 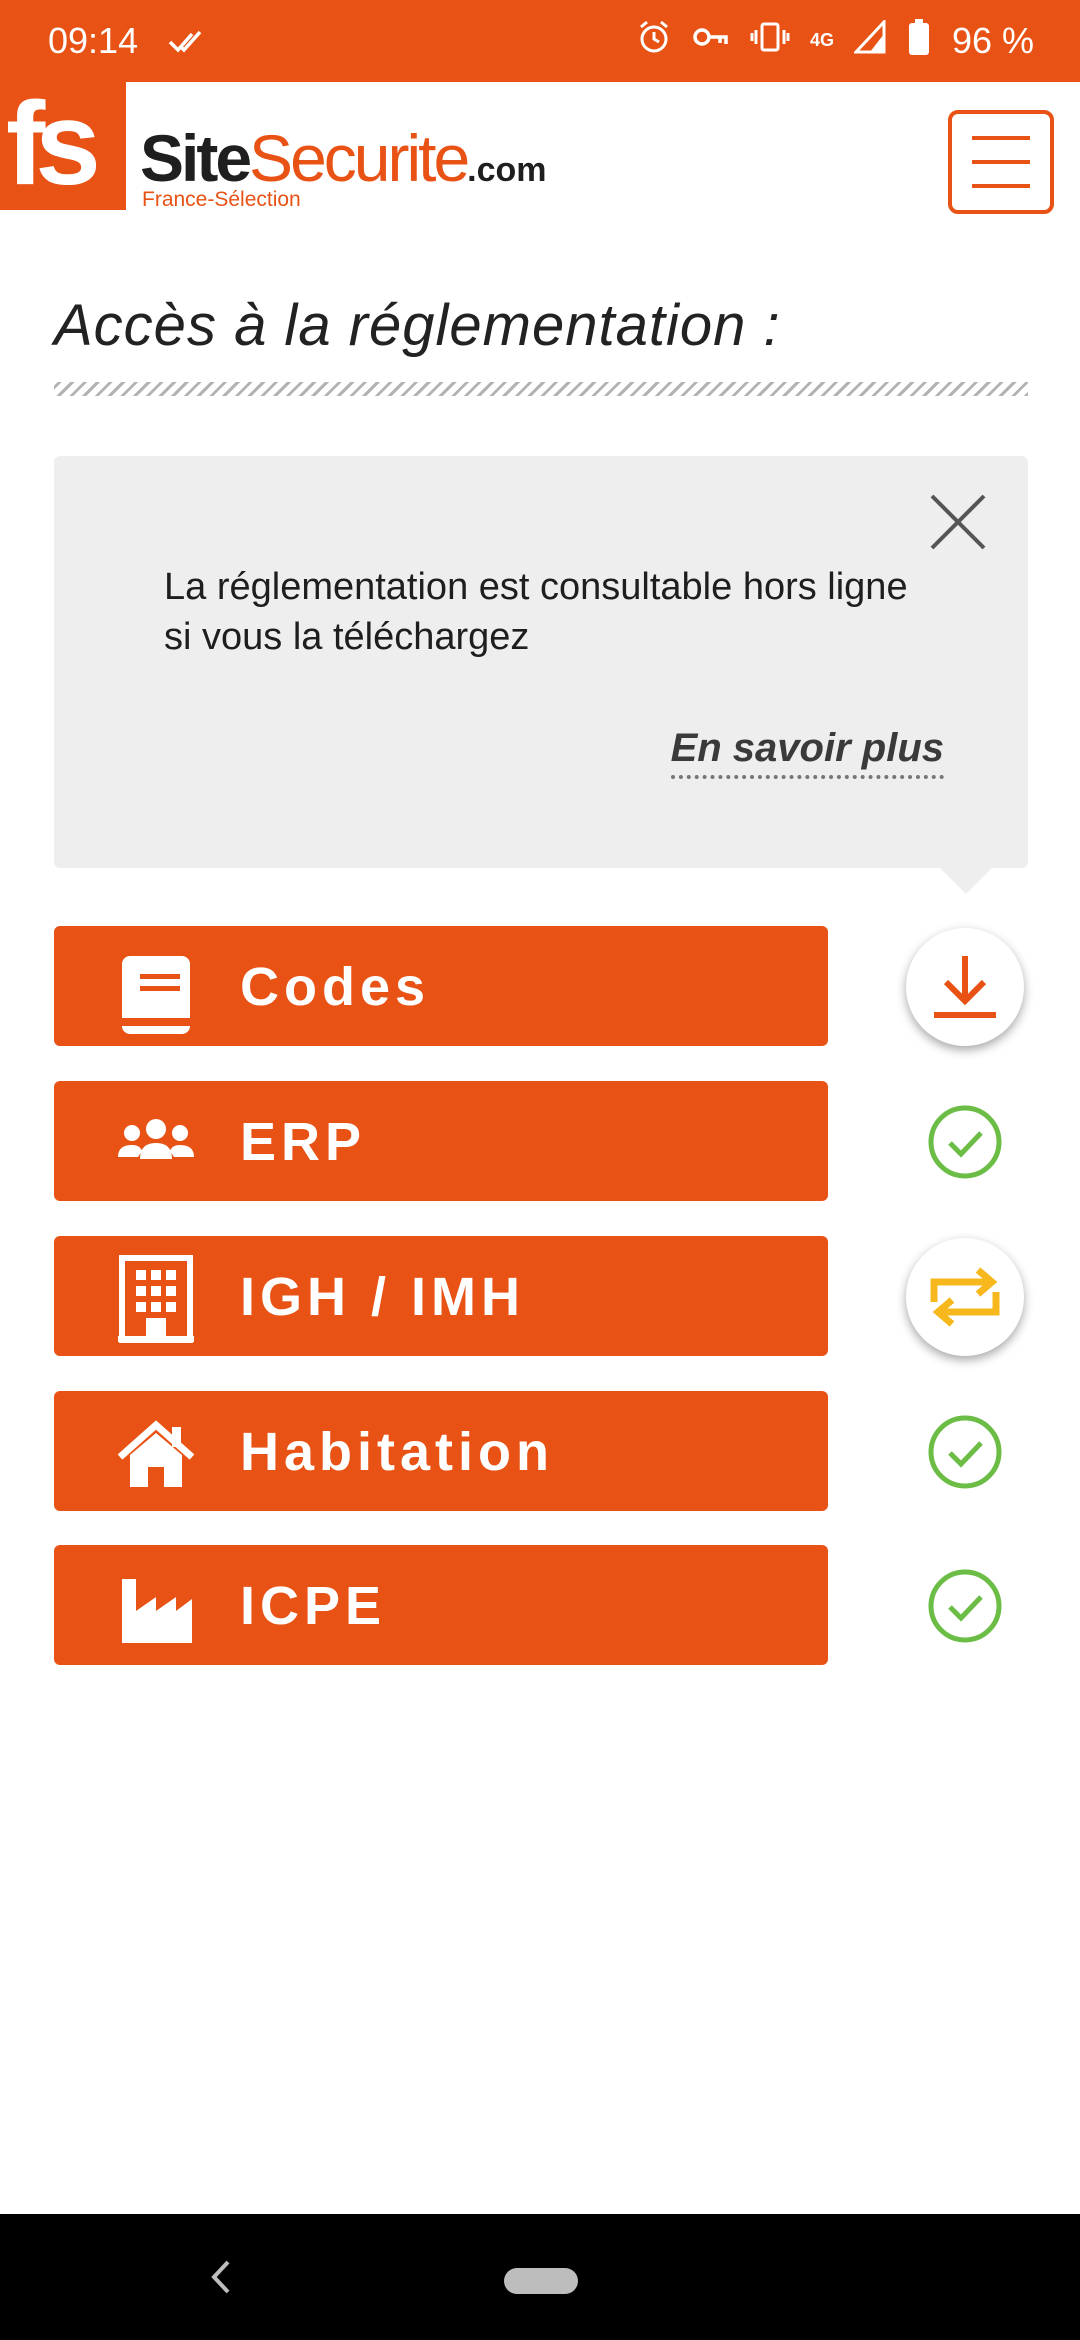 I want to click on category-label: ERP, so click(x=303, y=1142).